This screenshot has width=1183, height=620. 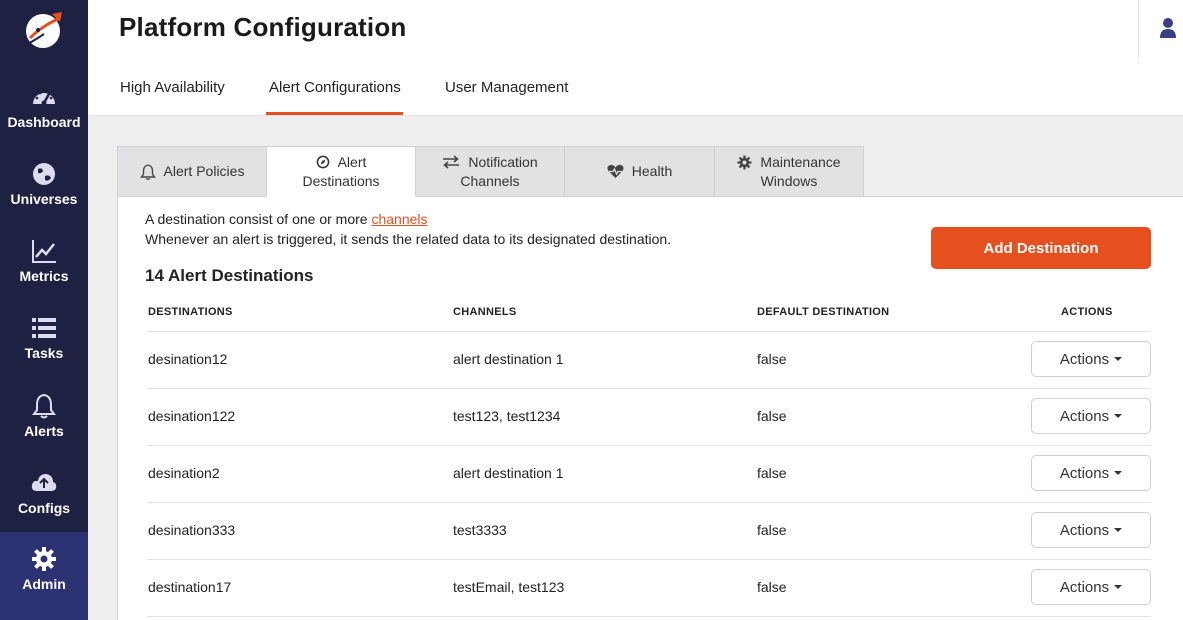 What do you see at coordinates (649, 331) in the screenshot?
I see `header-divider-line` at bounding box center [649, 331].